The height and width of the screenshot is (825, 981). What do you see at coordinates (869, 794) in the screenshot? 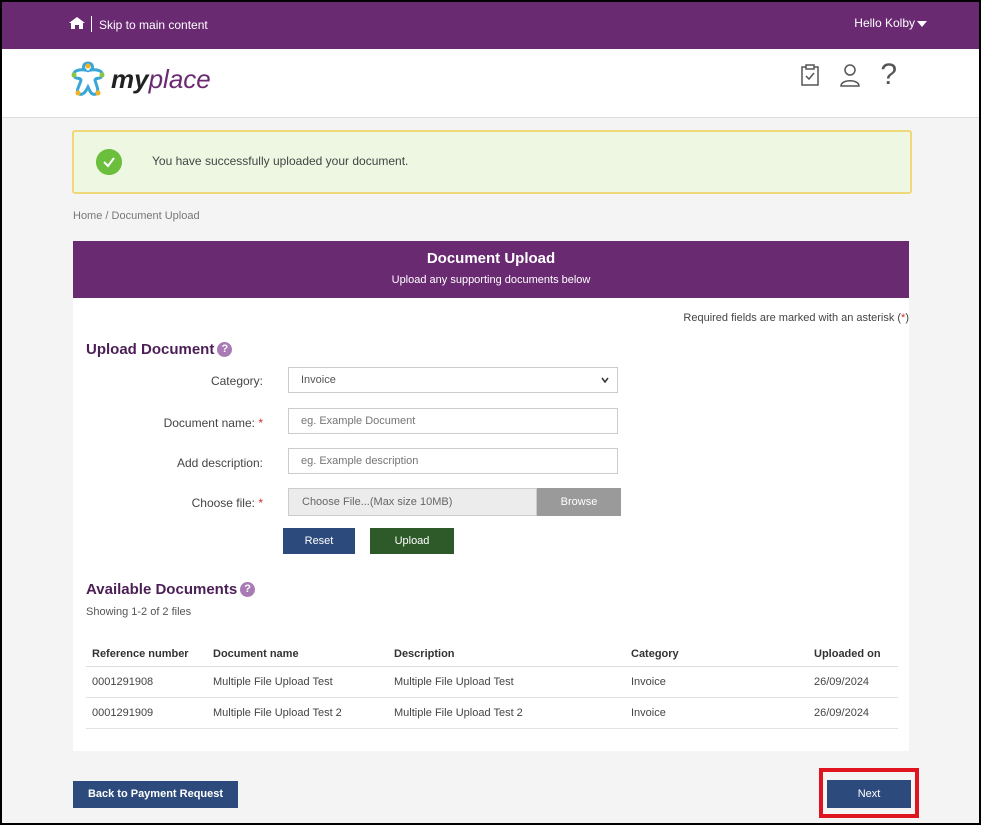
I see `next-button: Next` at bounding box center [869, 794].